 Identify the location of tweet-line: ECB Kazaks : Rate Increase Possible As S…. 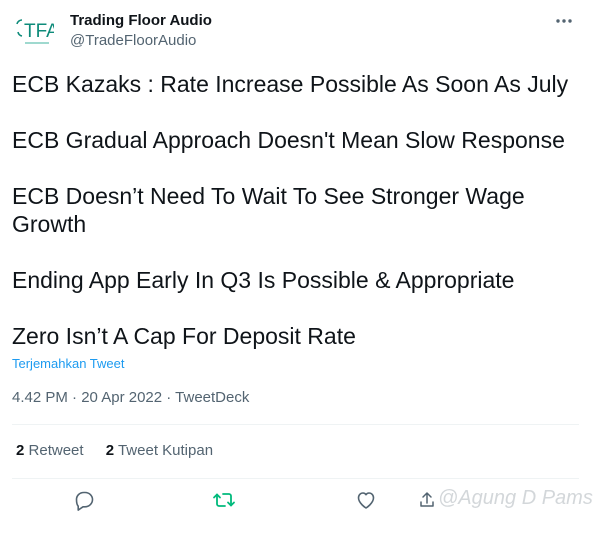
(290, 84).